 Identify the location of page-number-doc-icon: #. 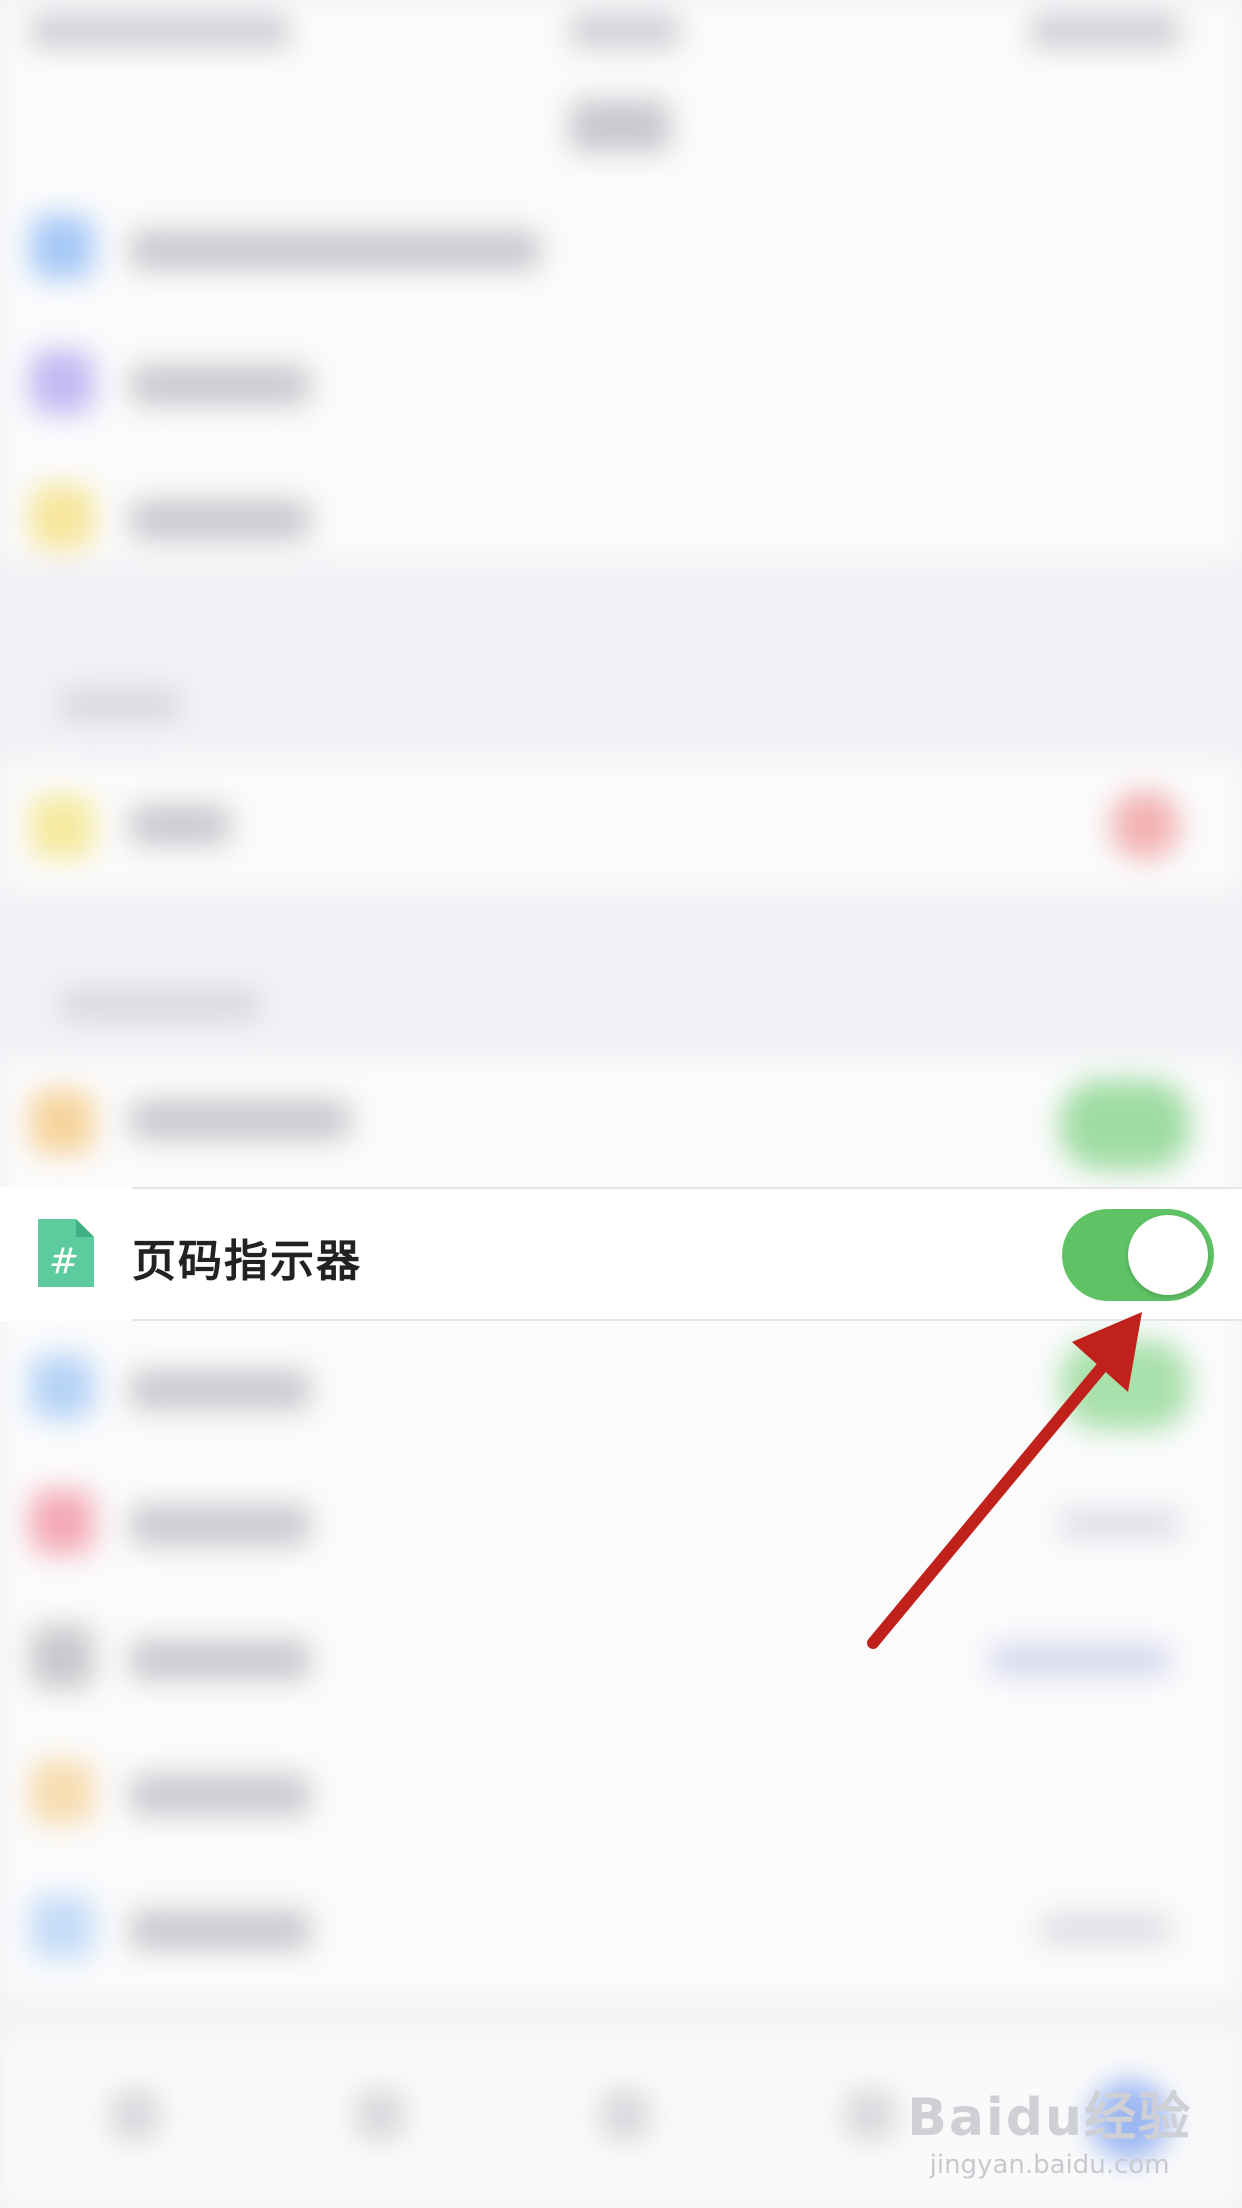
(66, 1253).